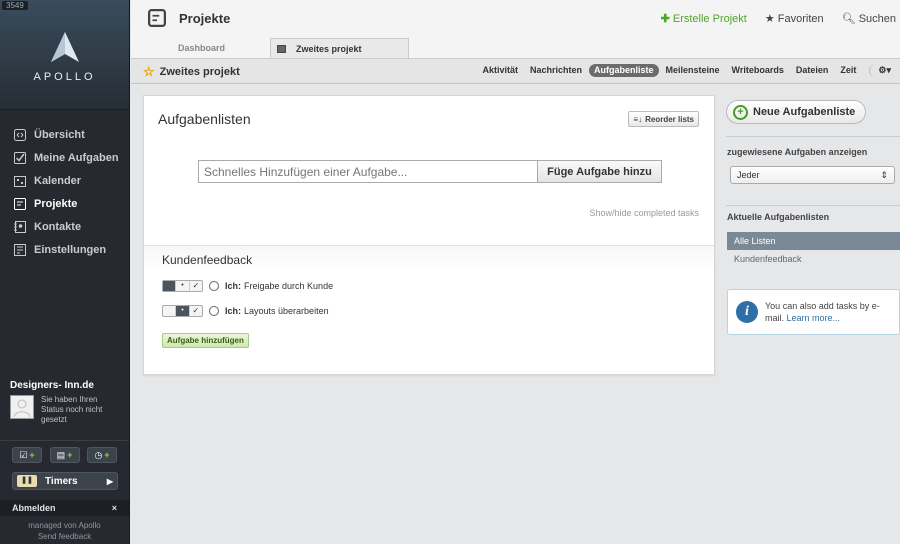 This screenshot has height=544, width=900. What do you see at coordinates (329, 49) in the screenshot?
I see `tab-label: Zweites projekt` at bounding box center [329, 49].